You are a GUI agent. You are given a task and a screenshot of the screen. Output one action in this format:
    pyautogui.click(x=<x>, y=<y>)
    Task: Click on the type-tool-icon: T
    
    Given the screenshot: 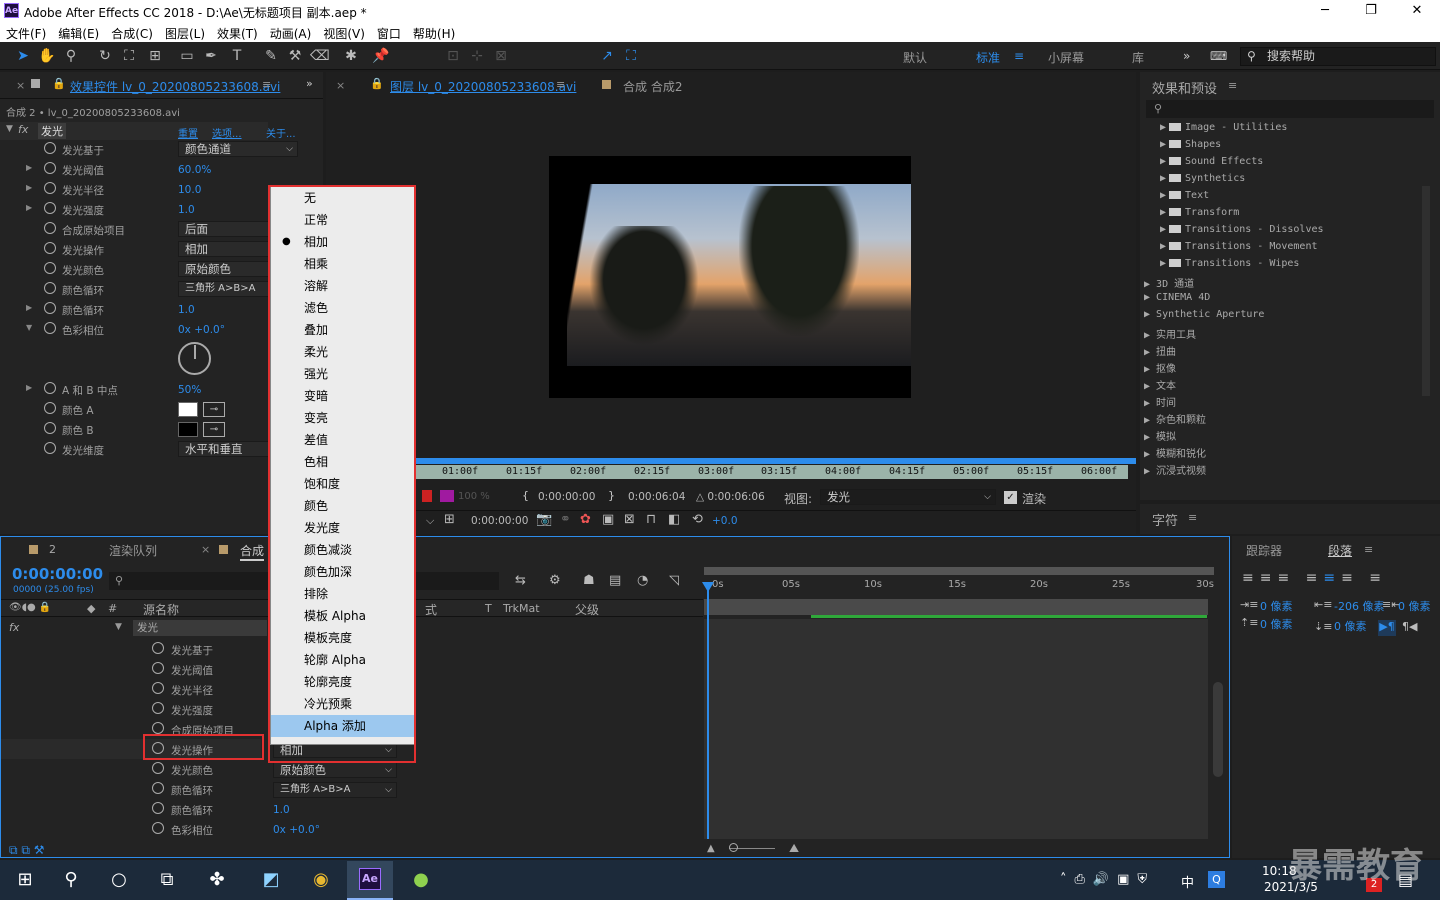 What is the action you would take?
    pyautogui.click(x=237, y=56)
    